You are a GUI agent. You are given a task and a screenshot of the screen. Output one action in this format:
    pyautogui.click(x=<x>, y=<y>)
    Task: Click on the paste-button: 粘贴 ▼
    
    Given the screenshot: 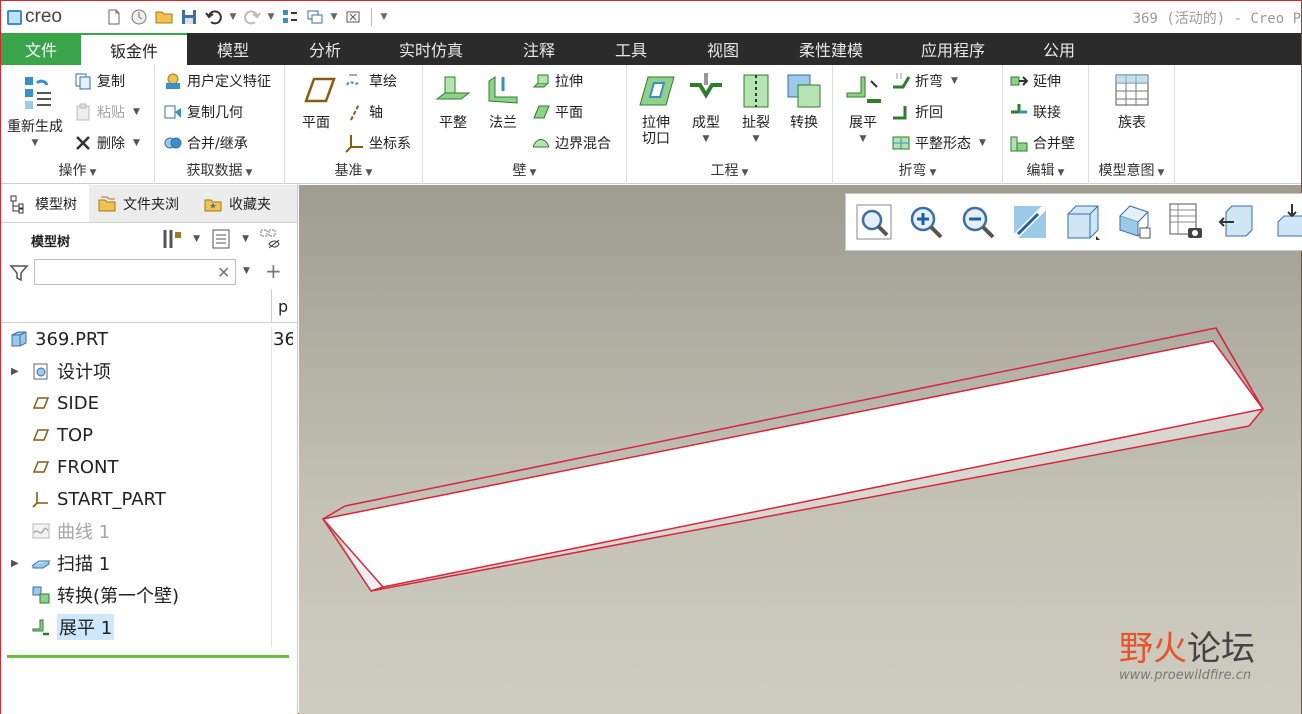 What is the action you would take?
    pyautogui.click(x=106, y=112)
    